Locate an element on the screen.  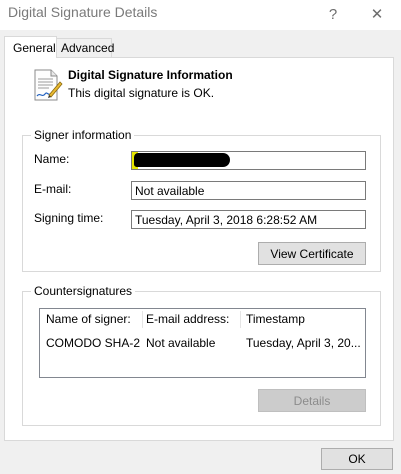
countersignatures-label: Countersignatures is located at coordinates (83, 291).